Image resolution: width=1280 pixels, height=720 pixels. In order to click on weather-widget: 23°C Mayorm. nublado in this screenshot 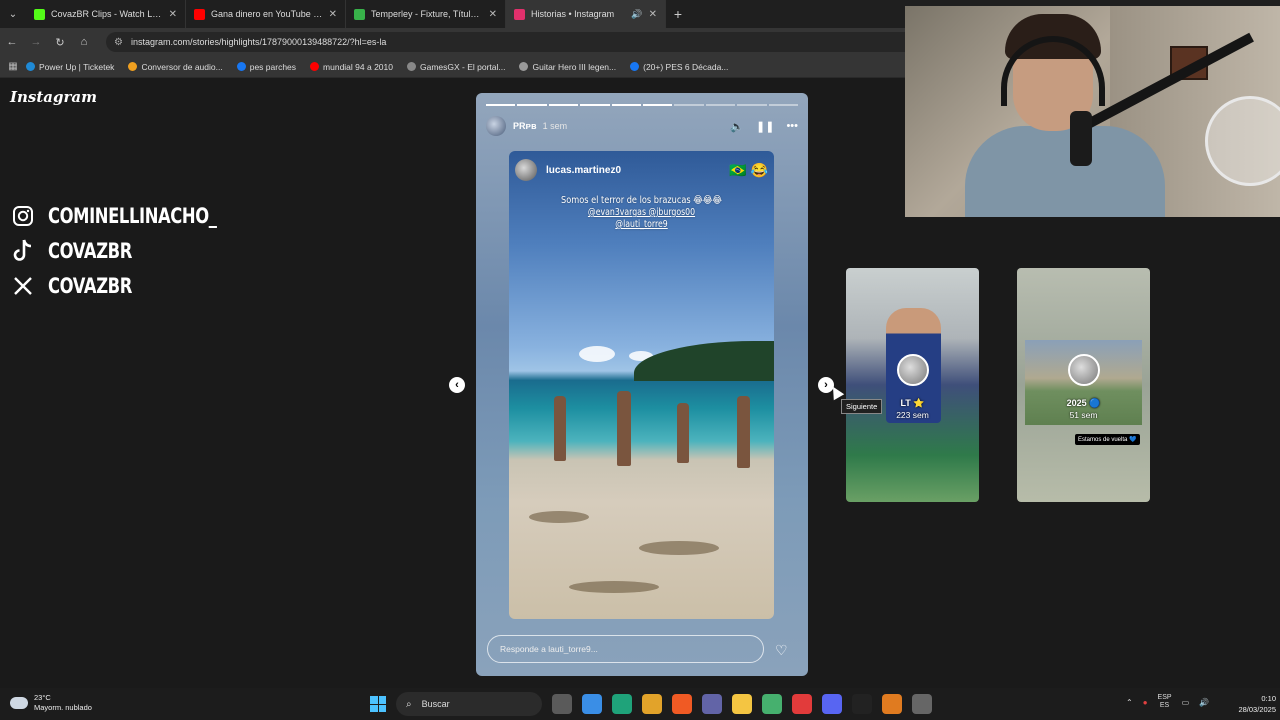, I will do `click(51, 703)`.